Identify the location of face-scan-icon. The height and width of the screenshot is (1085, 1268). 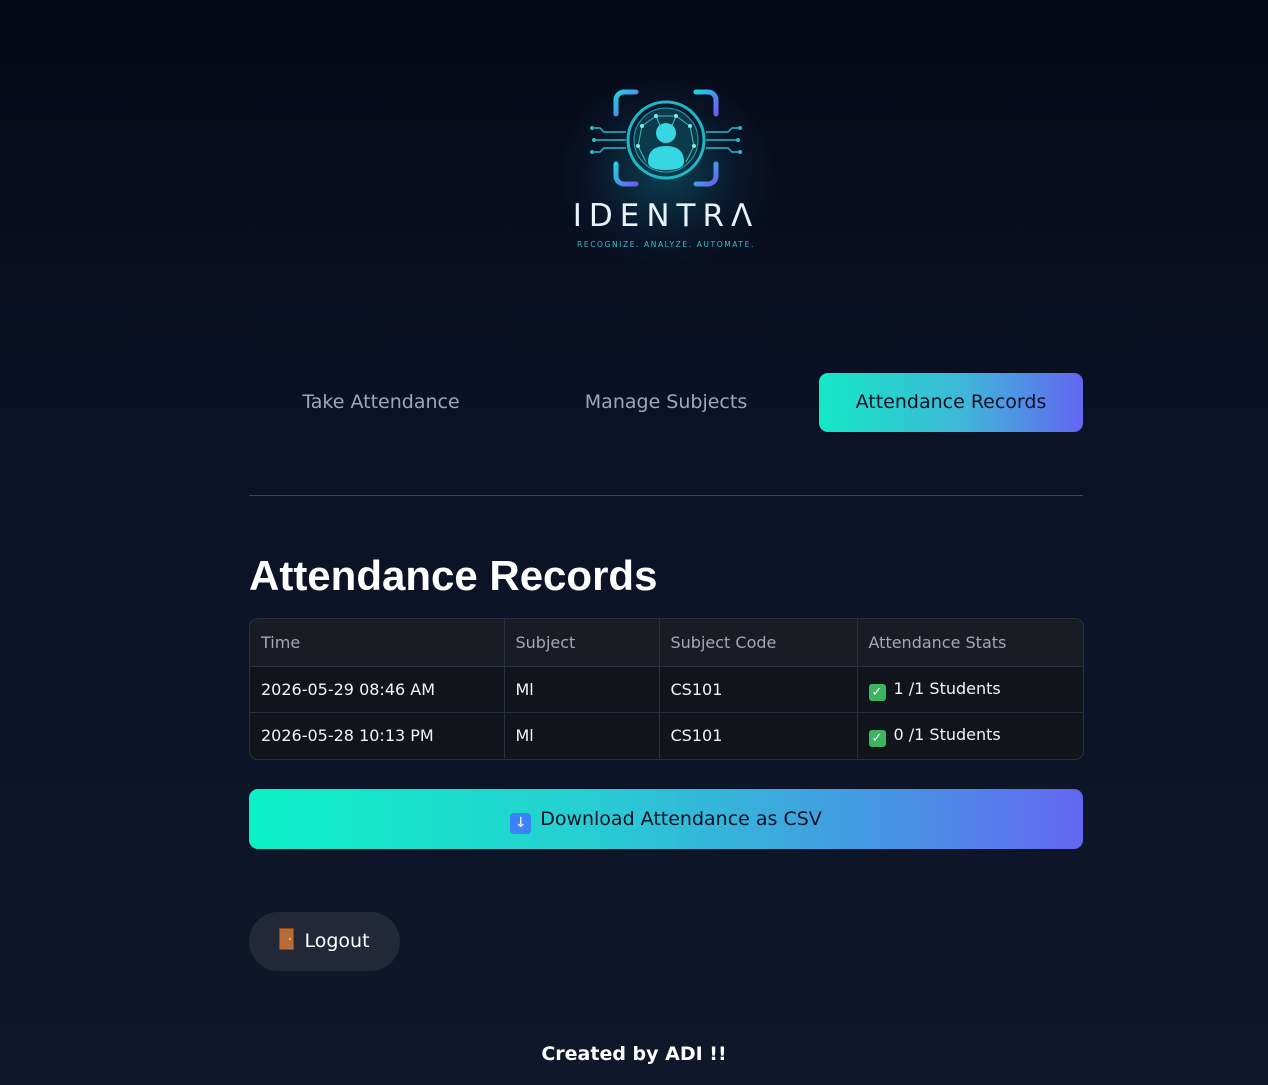
(666, 138).